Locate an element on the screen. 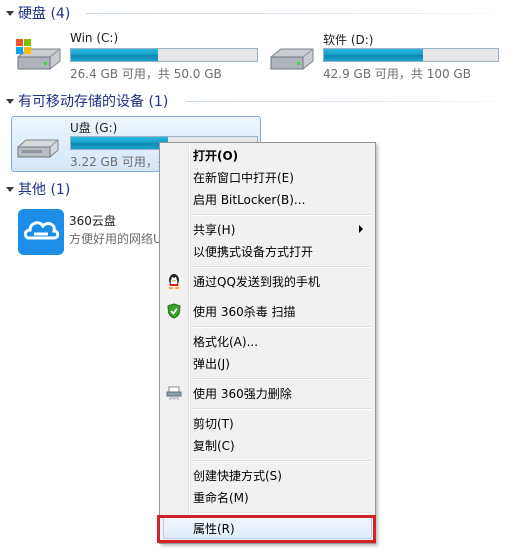 Image resolution: width=510 pixels, height=556 pixels. drive-c: Win (C:) 26.4 GB 可用，共 50.0 GB is located at coordinates (139, 56).